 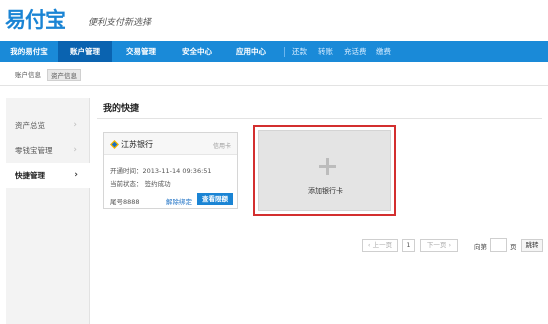 I want to click on logo: 易付宝, so click(x=35, y=19).